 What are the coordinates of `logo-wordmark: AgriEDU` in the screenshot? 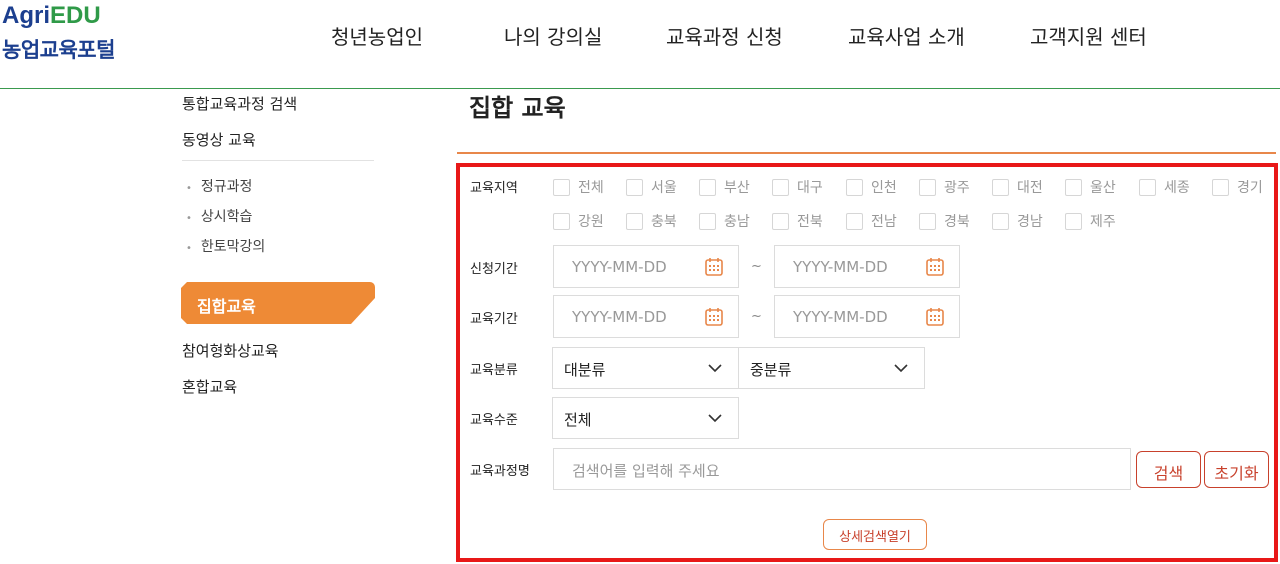 It's located at (51, 15).